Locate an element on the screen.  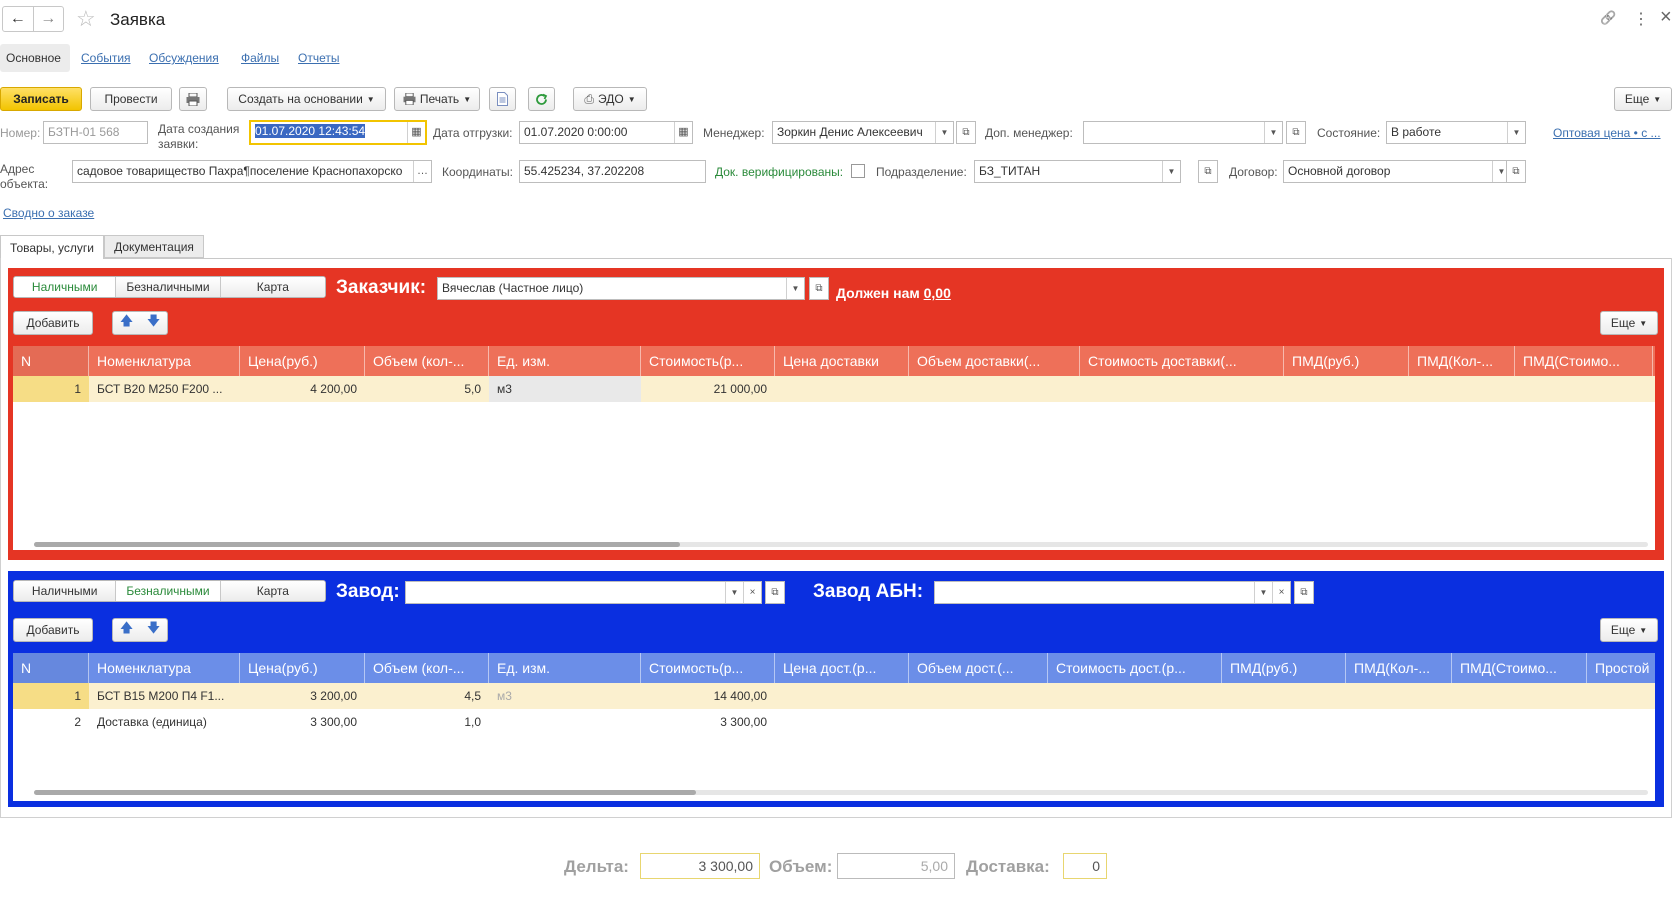
refresh-button is located at coordinates (541, 99).